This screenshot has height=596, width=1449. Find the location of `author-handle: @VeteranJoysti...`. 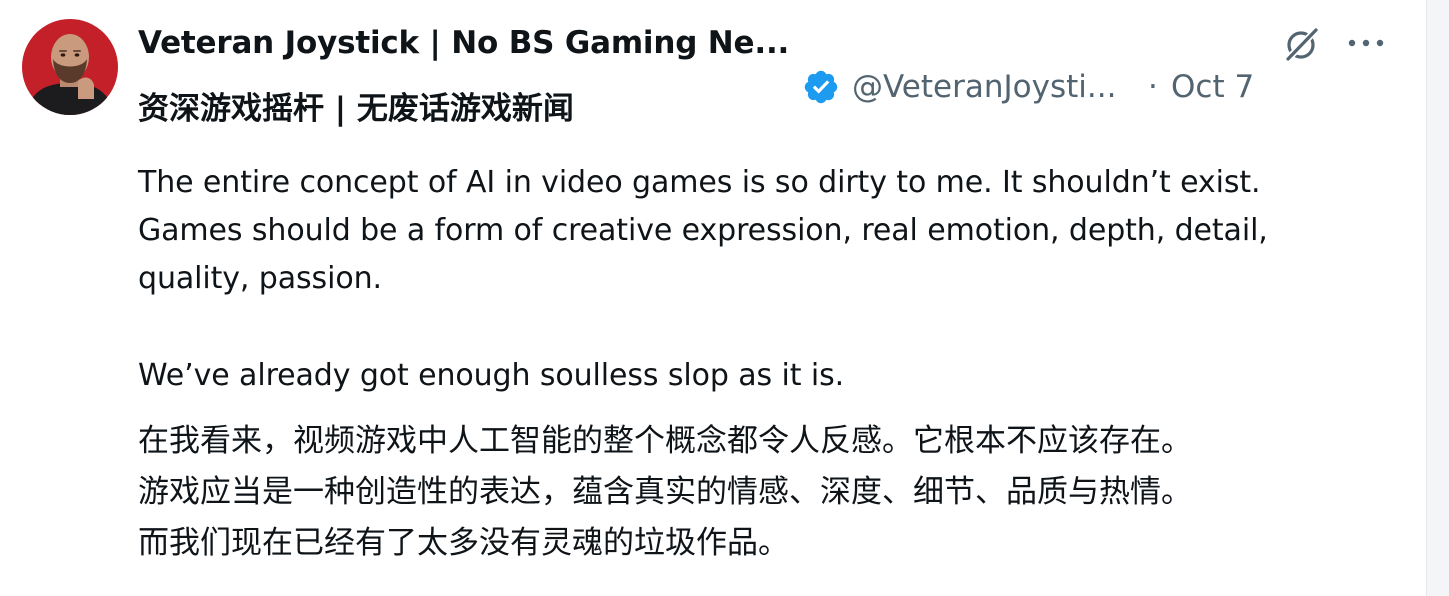

author-handle: @VeteranJoysti... is located at coordinates (984, 87).